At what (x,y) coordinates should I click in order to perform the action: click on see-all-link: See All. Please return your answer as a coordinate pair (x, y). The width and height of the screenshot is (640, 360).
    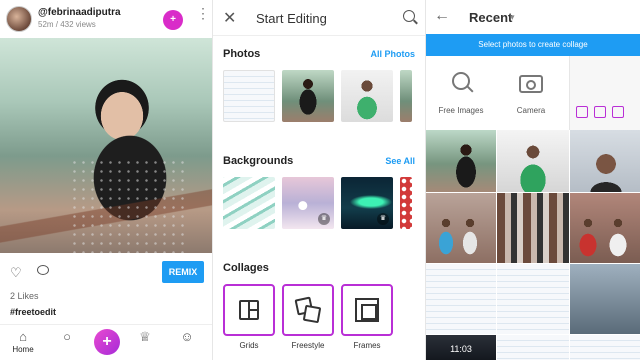
    Looking at the image, I should click on (400, 161).